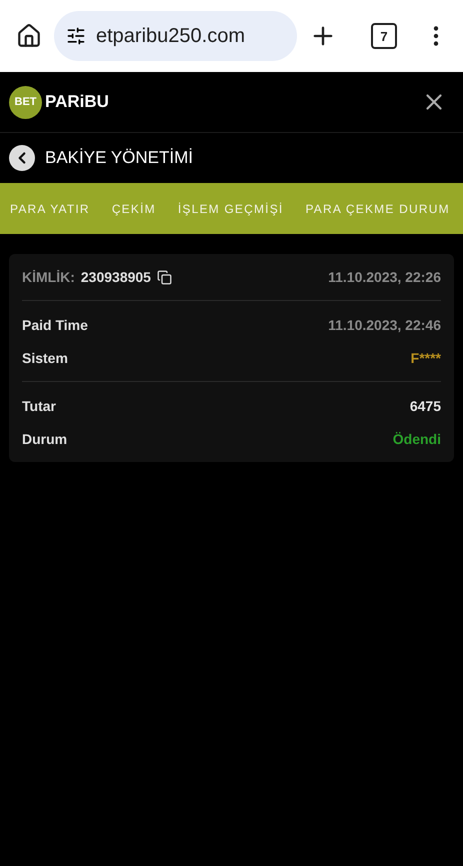 The height and width of the screenshot is (866, 463). Describe the element at coordinates (45, 438) in the screenshot. I see `field-label: Durum` at that location.